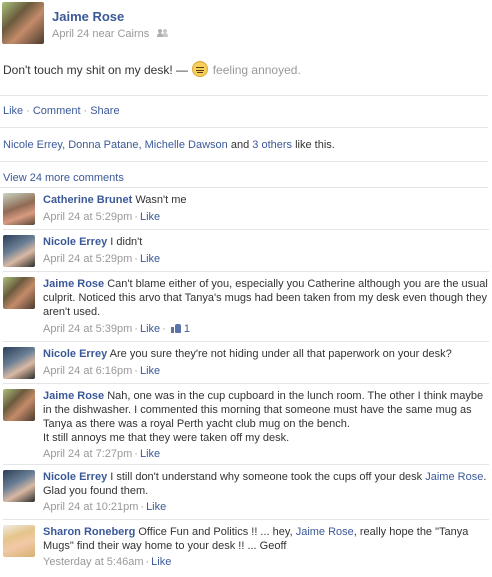 The width and height of the screenshot is (492, 577). I want to click on likers-and: and, so click(240, 145).